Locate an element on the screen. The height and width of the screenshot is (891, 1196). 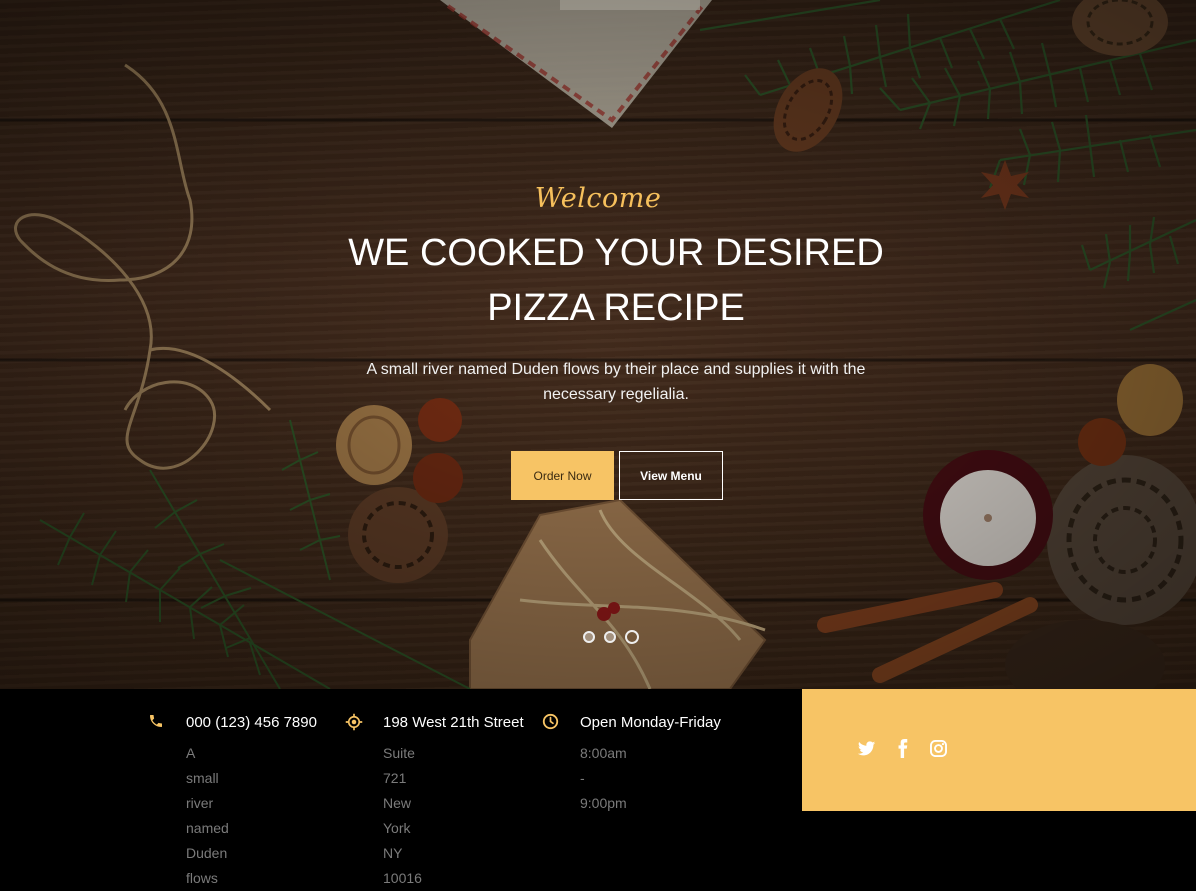
social-links is located at coordinates (902, 748).